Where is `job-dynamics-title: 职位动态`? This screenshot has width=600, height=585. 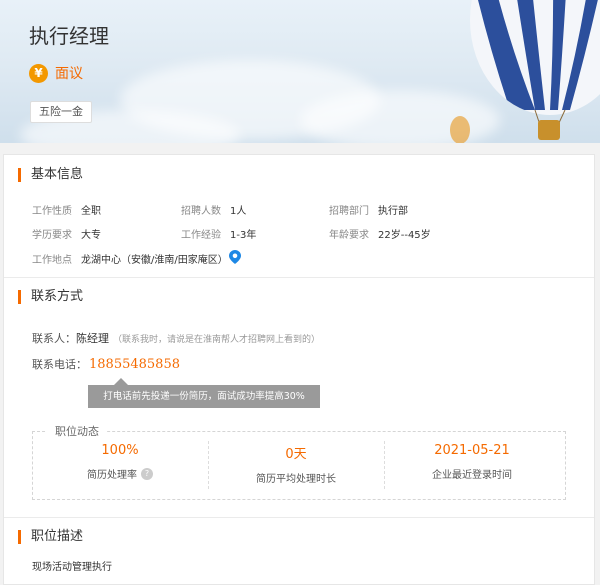
job-dynamics-title: 职位动态 is located at coordinates (77, 431).